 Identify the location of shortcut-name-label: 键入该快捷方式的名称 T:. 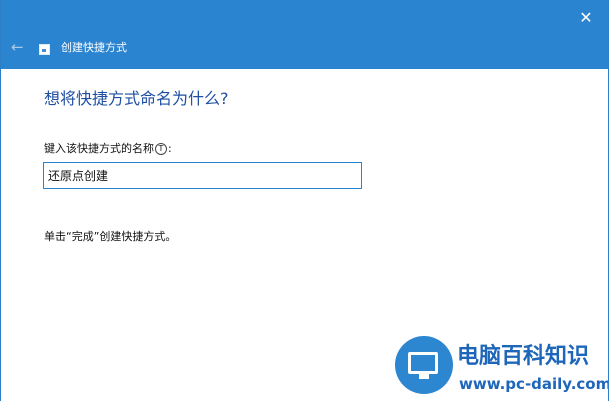
(108, 149).